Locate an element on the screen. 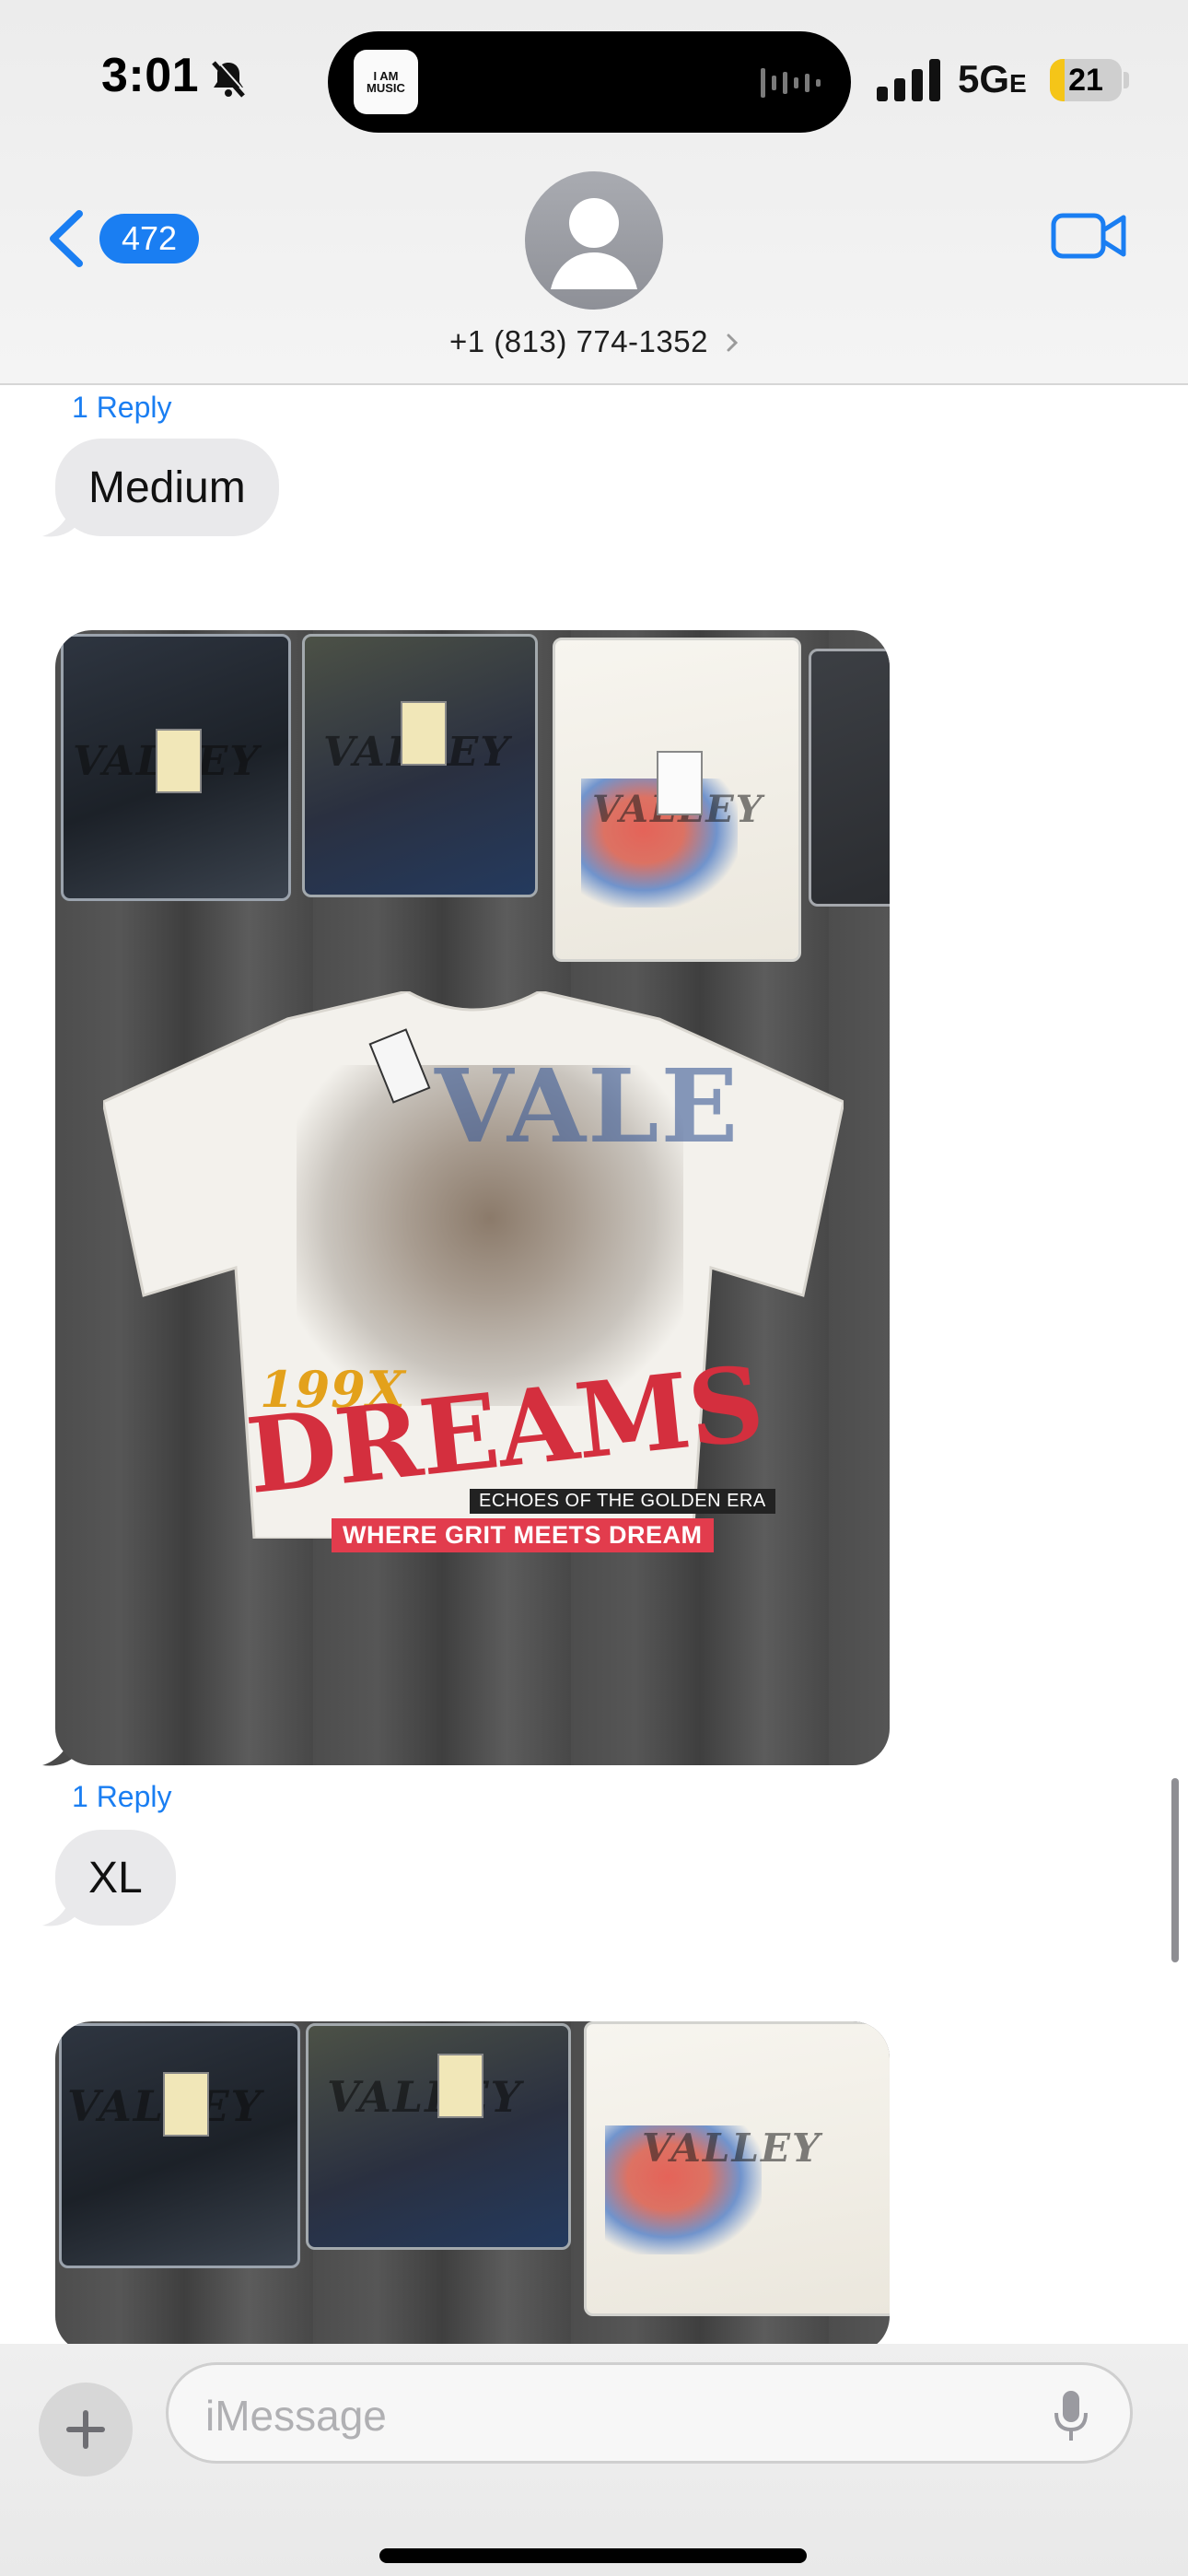 This screenshot has height=2576, width=1188. message-text: Medium is located at coordinates (167, 487).